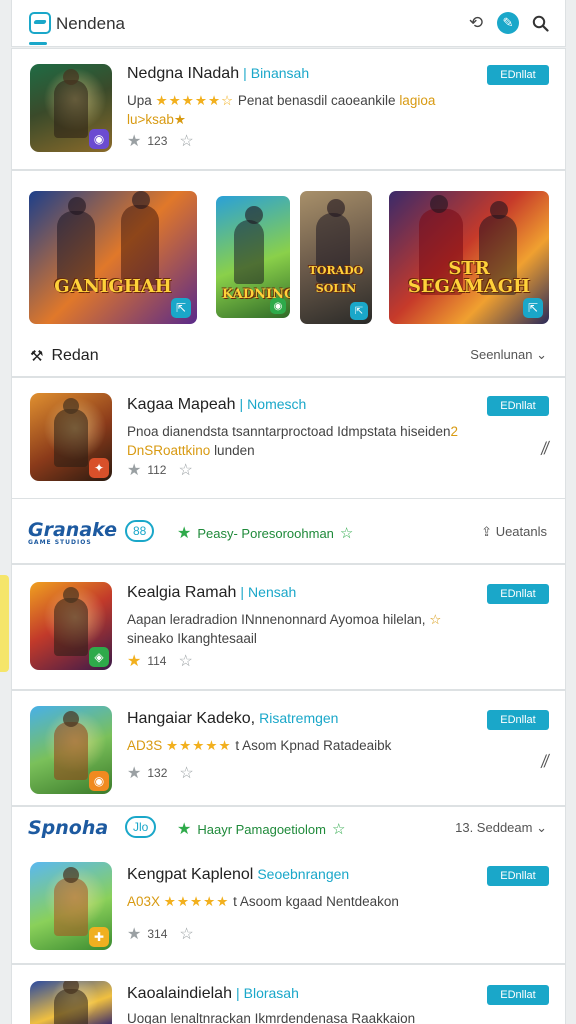 The image size is (576, 1024). Describe the element at coordinates (417, 100) in the screenshot. I see `desc-highlight: lagioa` at that location.